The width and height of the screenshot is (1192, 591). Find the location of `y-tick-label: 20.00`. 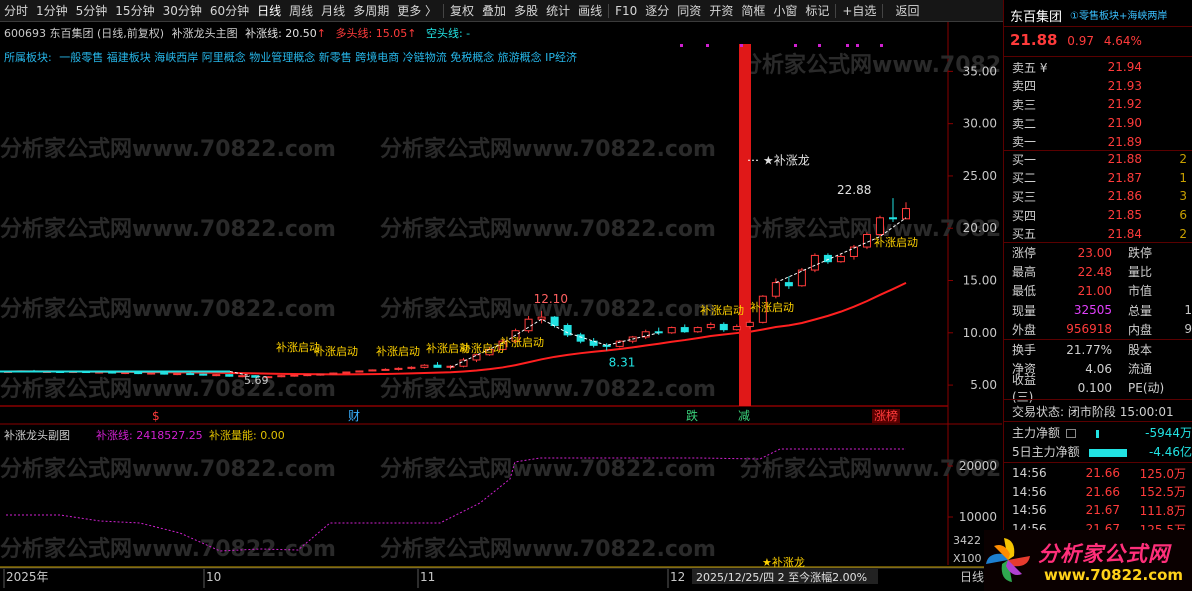

y-tick-label: 20.00 is located at coordinates (980, 228).